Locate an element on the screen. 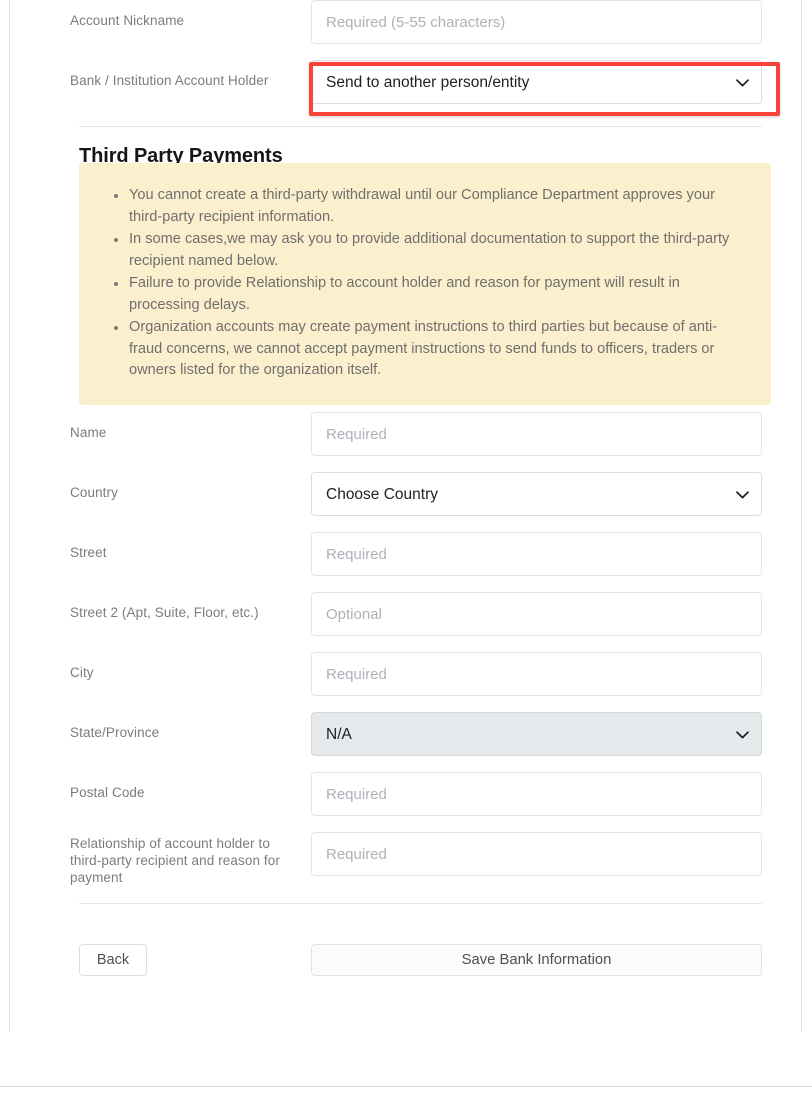 The height and width of the screenshot is (1097, 812). field-wrap-relationship-reason is located at coordinates (536, 854).